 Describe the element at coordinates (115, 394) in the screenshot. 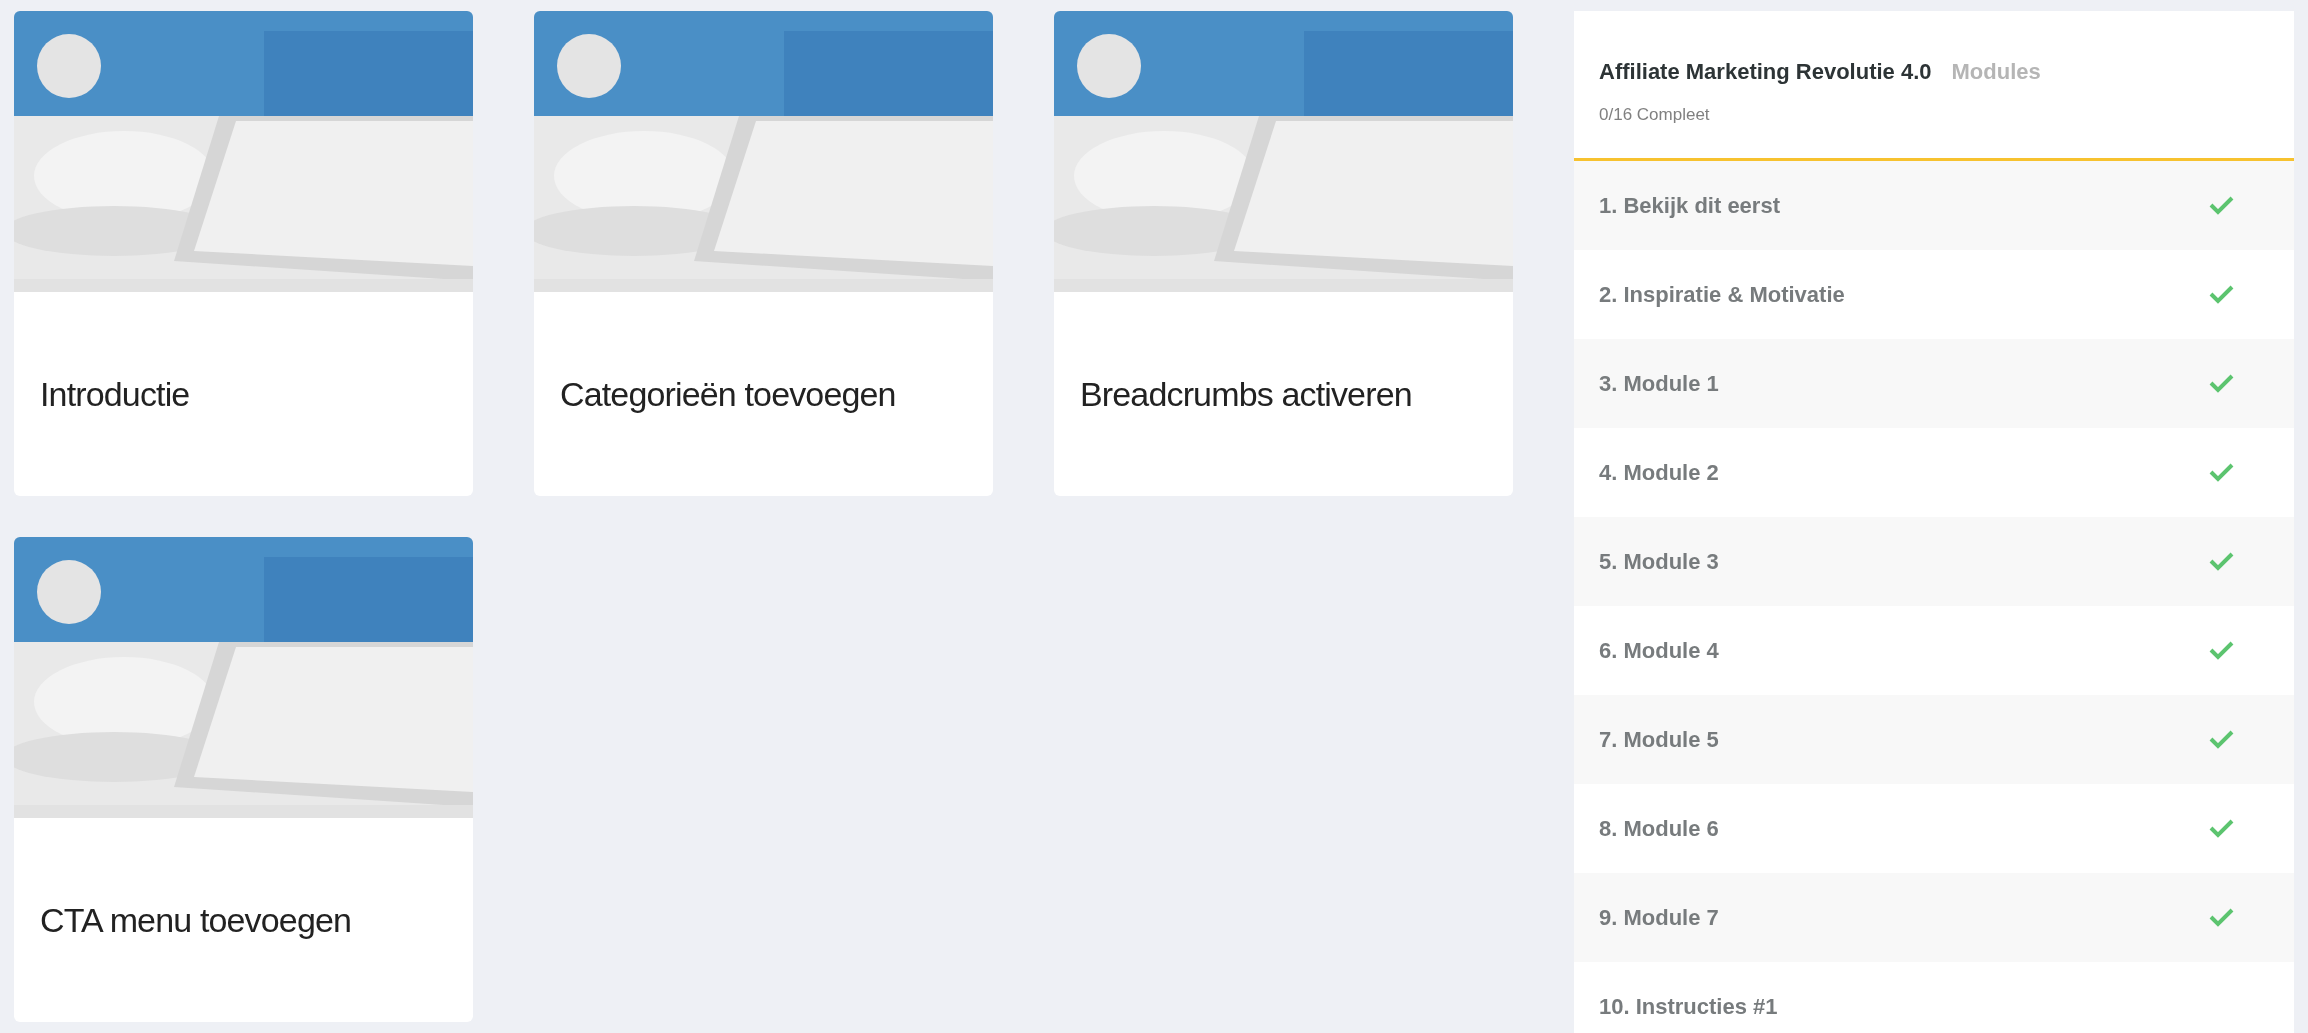

I see `video-title: Introductie` at that location.